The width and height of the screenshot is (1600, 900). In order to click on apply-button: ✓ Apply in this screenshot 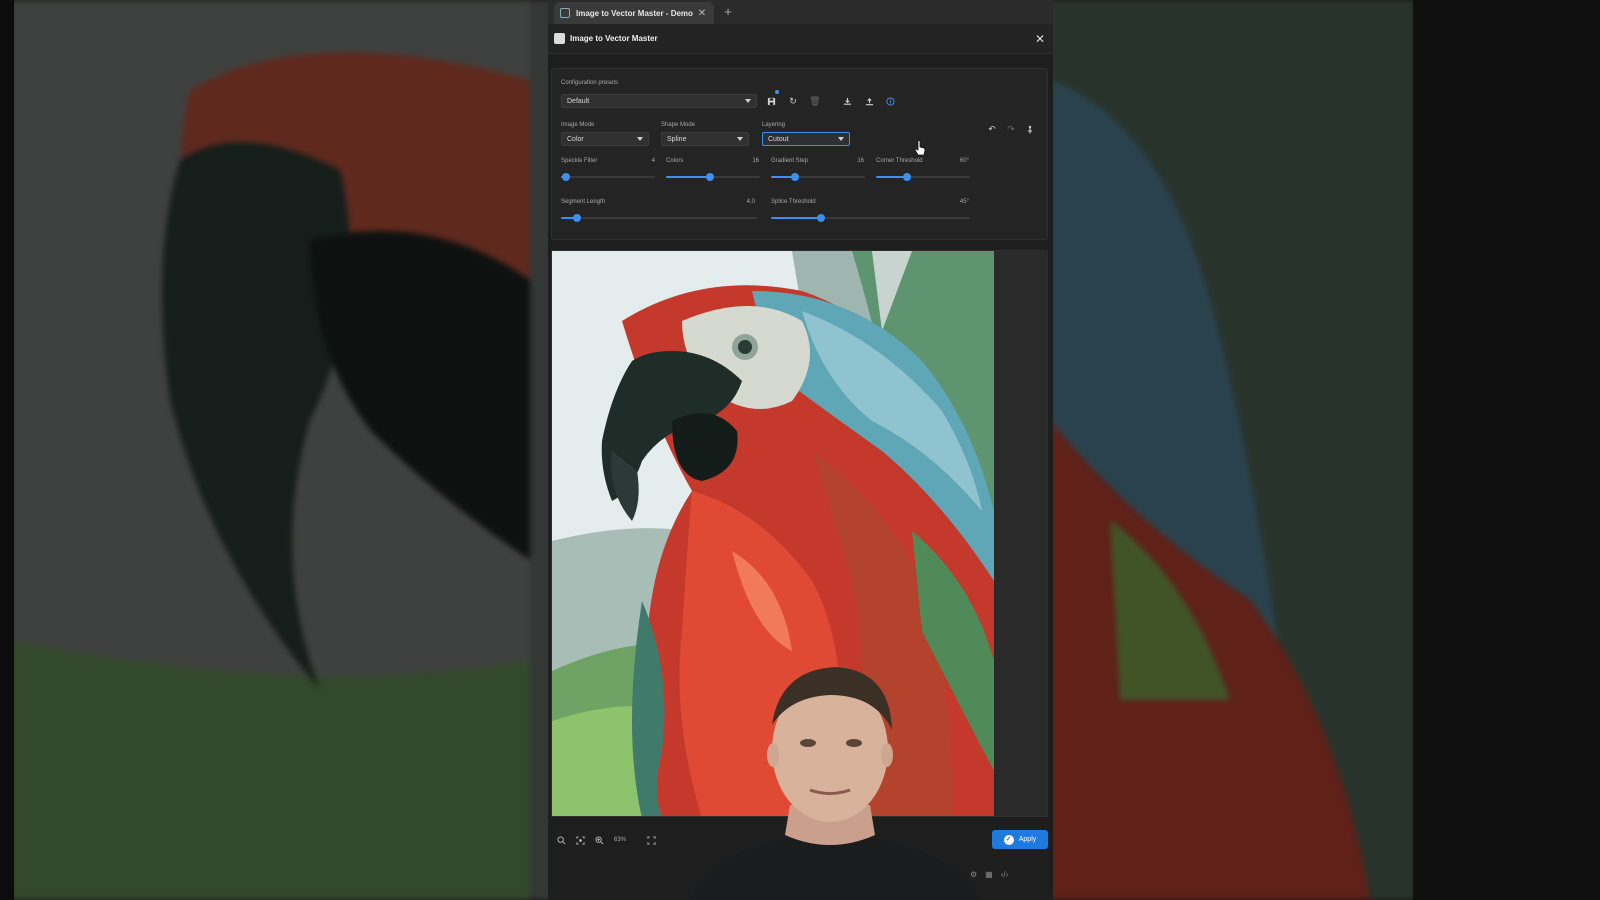, I will do `click(1020, 839)`.